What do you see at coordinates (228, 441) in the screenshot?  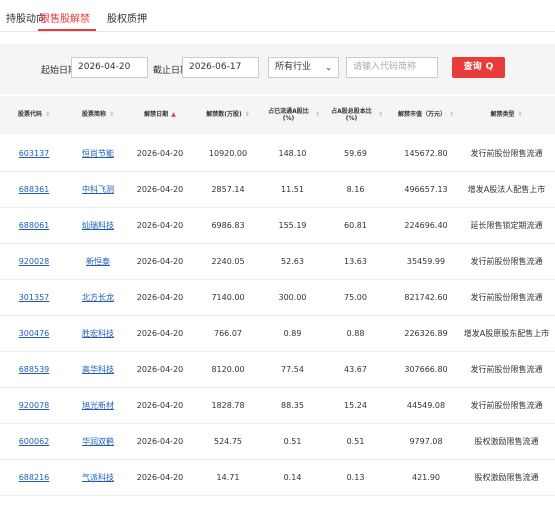 I see `unlock-qty: 524.75` at bounding box center [228, 441].